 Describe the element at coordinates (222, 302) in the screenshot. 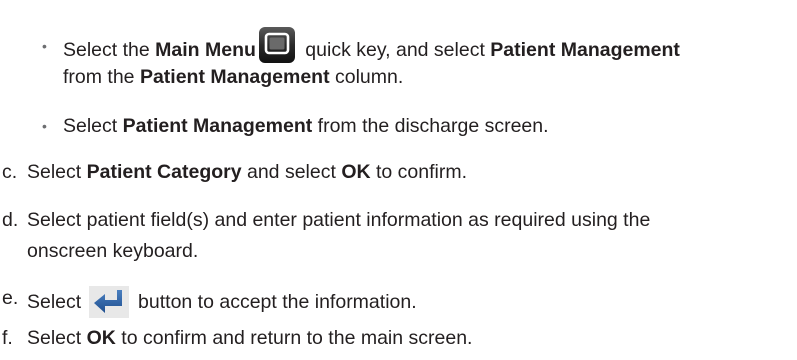

I see `step-e: Select button to accept the information.` at that location.